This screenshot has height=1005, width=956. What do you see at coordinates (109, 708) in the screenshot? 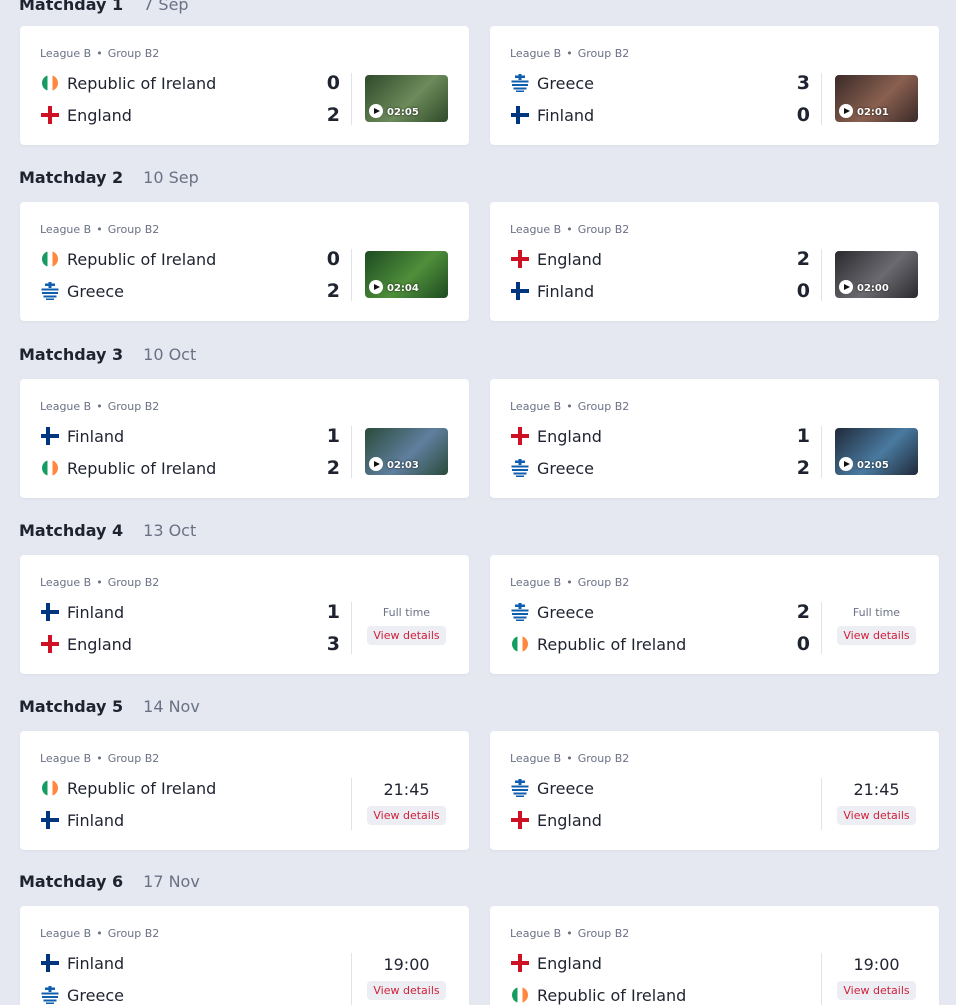
I see `matchday-header: Matchday 5 14 Nov` at bounding box center [109, 708].